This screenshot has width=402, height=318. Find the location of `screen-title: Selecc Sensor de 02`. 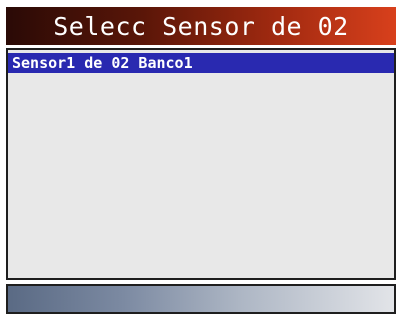

screen-title: Selecc Sensor de 02 is located at coordinates (201, 26).